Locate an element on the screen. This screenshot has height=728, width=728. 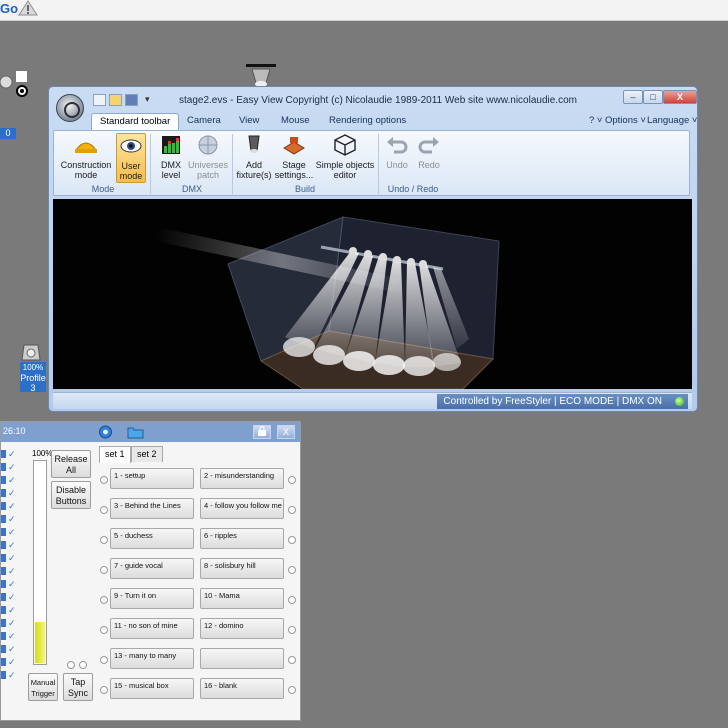
release-all-button: Release All is located at coordinates (71, 464).